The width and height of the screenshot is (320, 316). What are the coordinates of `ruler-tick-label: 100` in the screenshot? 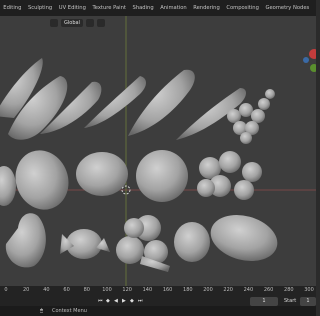 It's located at (107, 290).